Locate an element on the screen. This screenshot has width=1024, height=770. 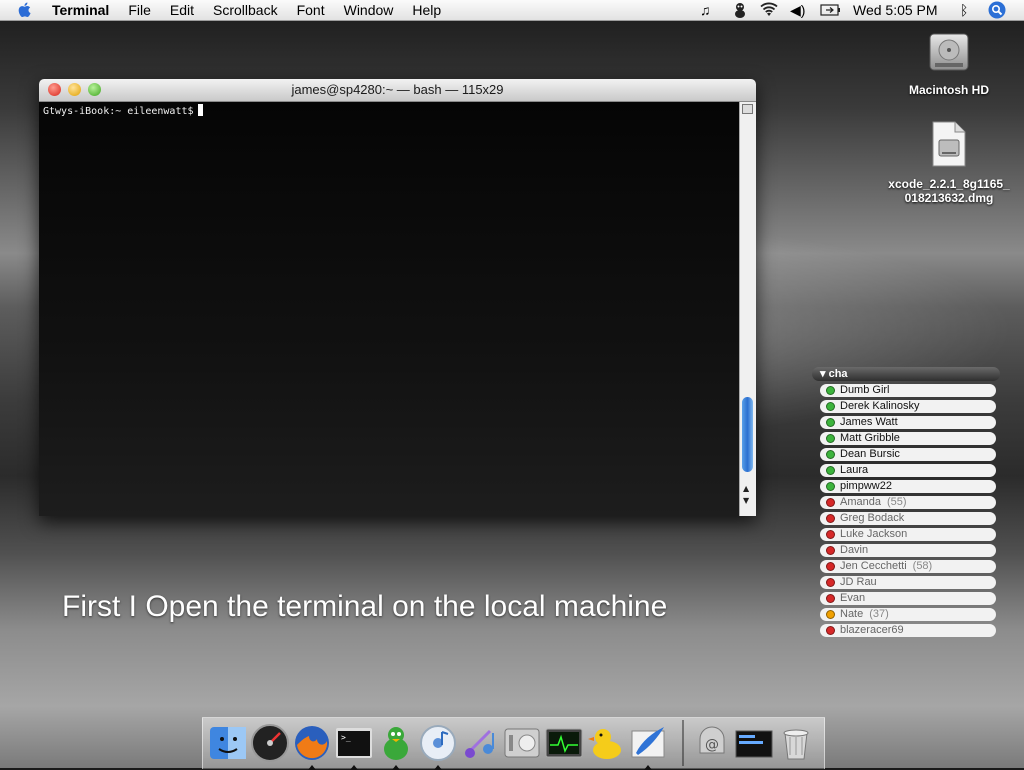
exposé-window-icon is located at coordinates (754, 743).